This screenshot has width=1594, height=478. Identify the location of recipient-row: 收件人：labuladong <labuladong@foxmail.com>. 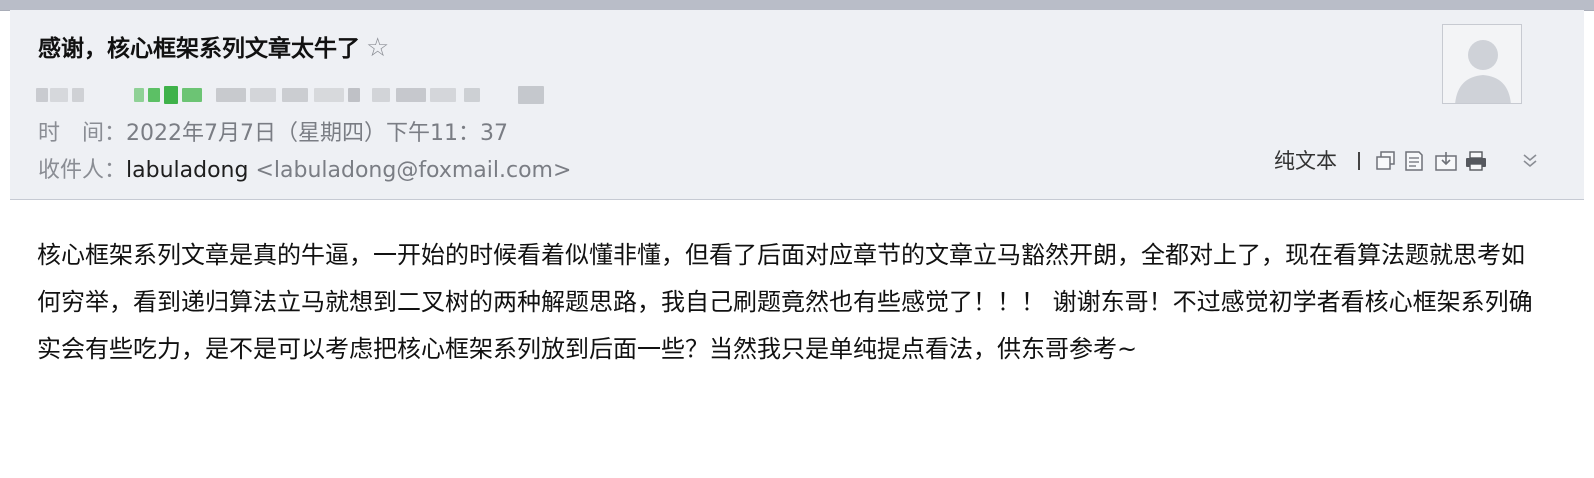
(304, 171).